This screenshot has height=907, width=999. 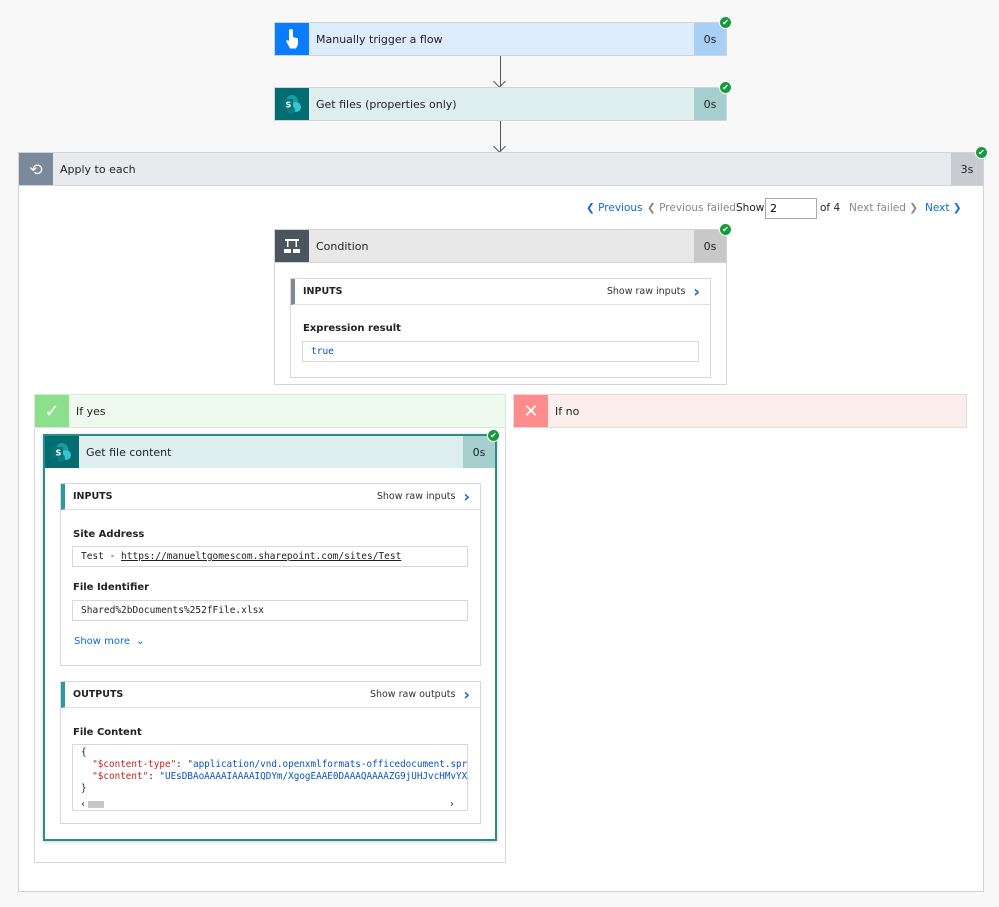 I want to click on previous-failed-button: ❮ Previous failed, so click(x=691, y=208).